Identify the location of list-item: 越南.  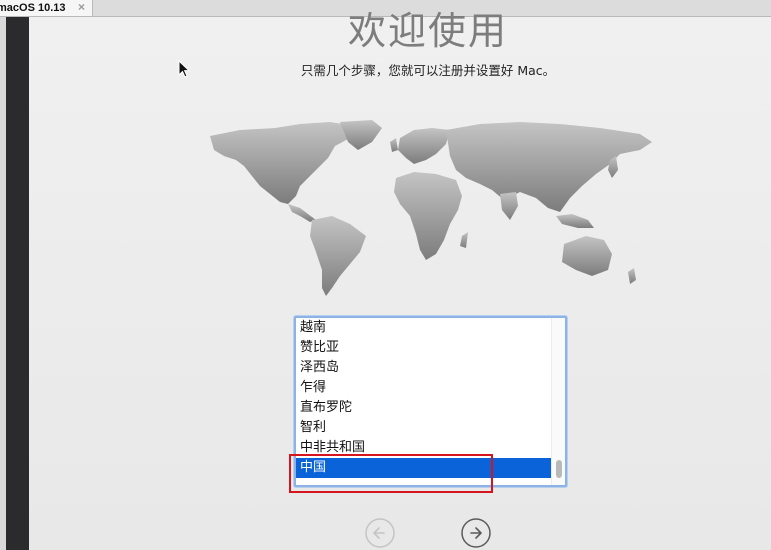
(423, 328).